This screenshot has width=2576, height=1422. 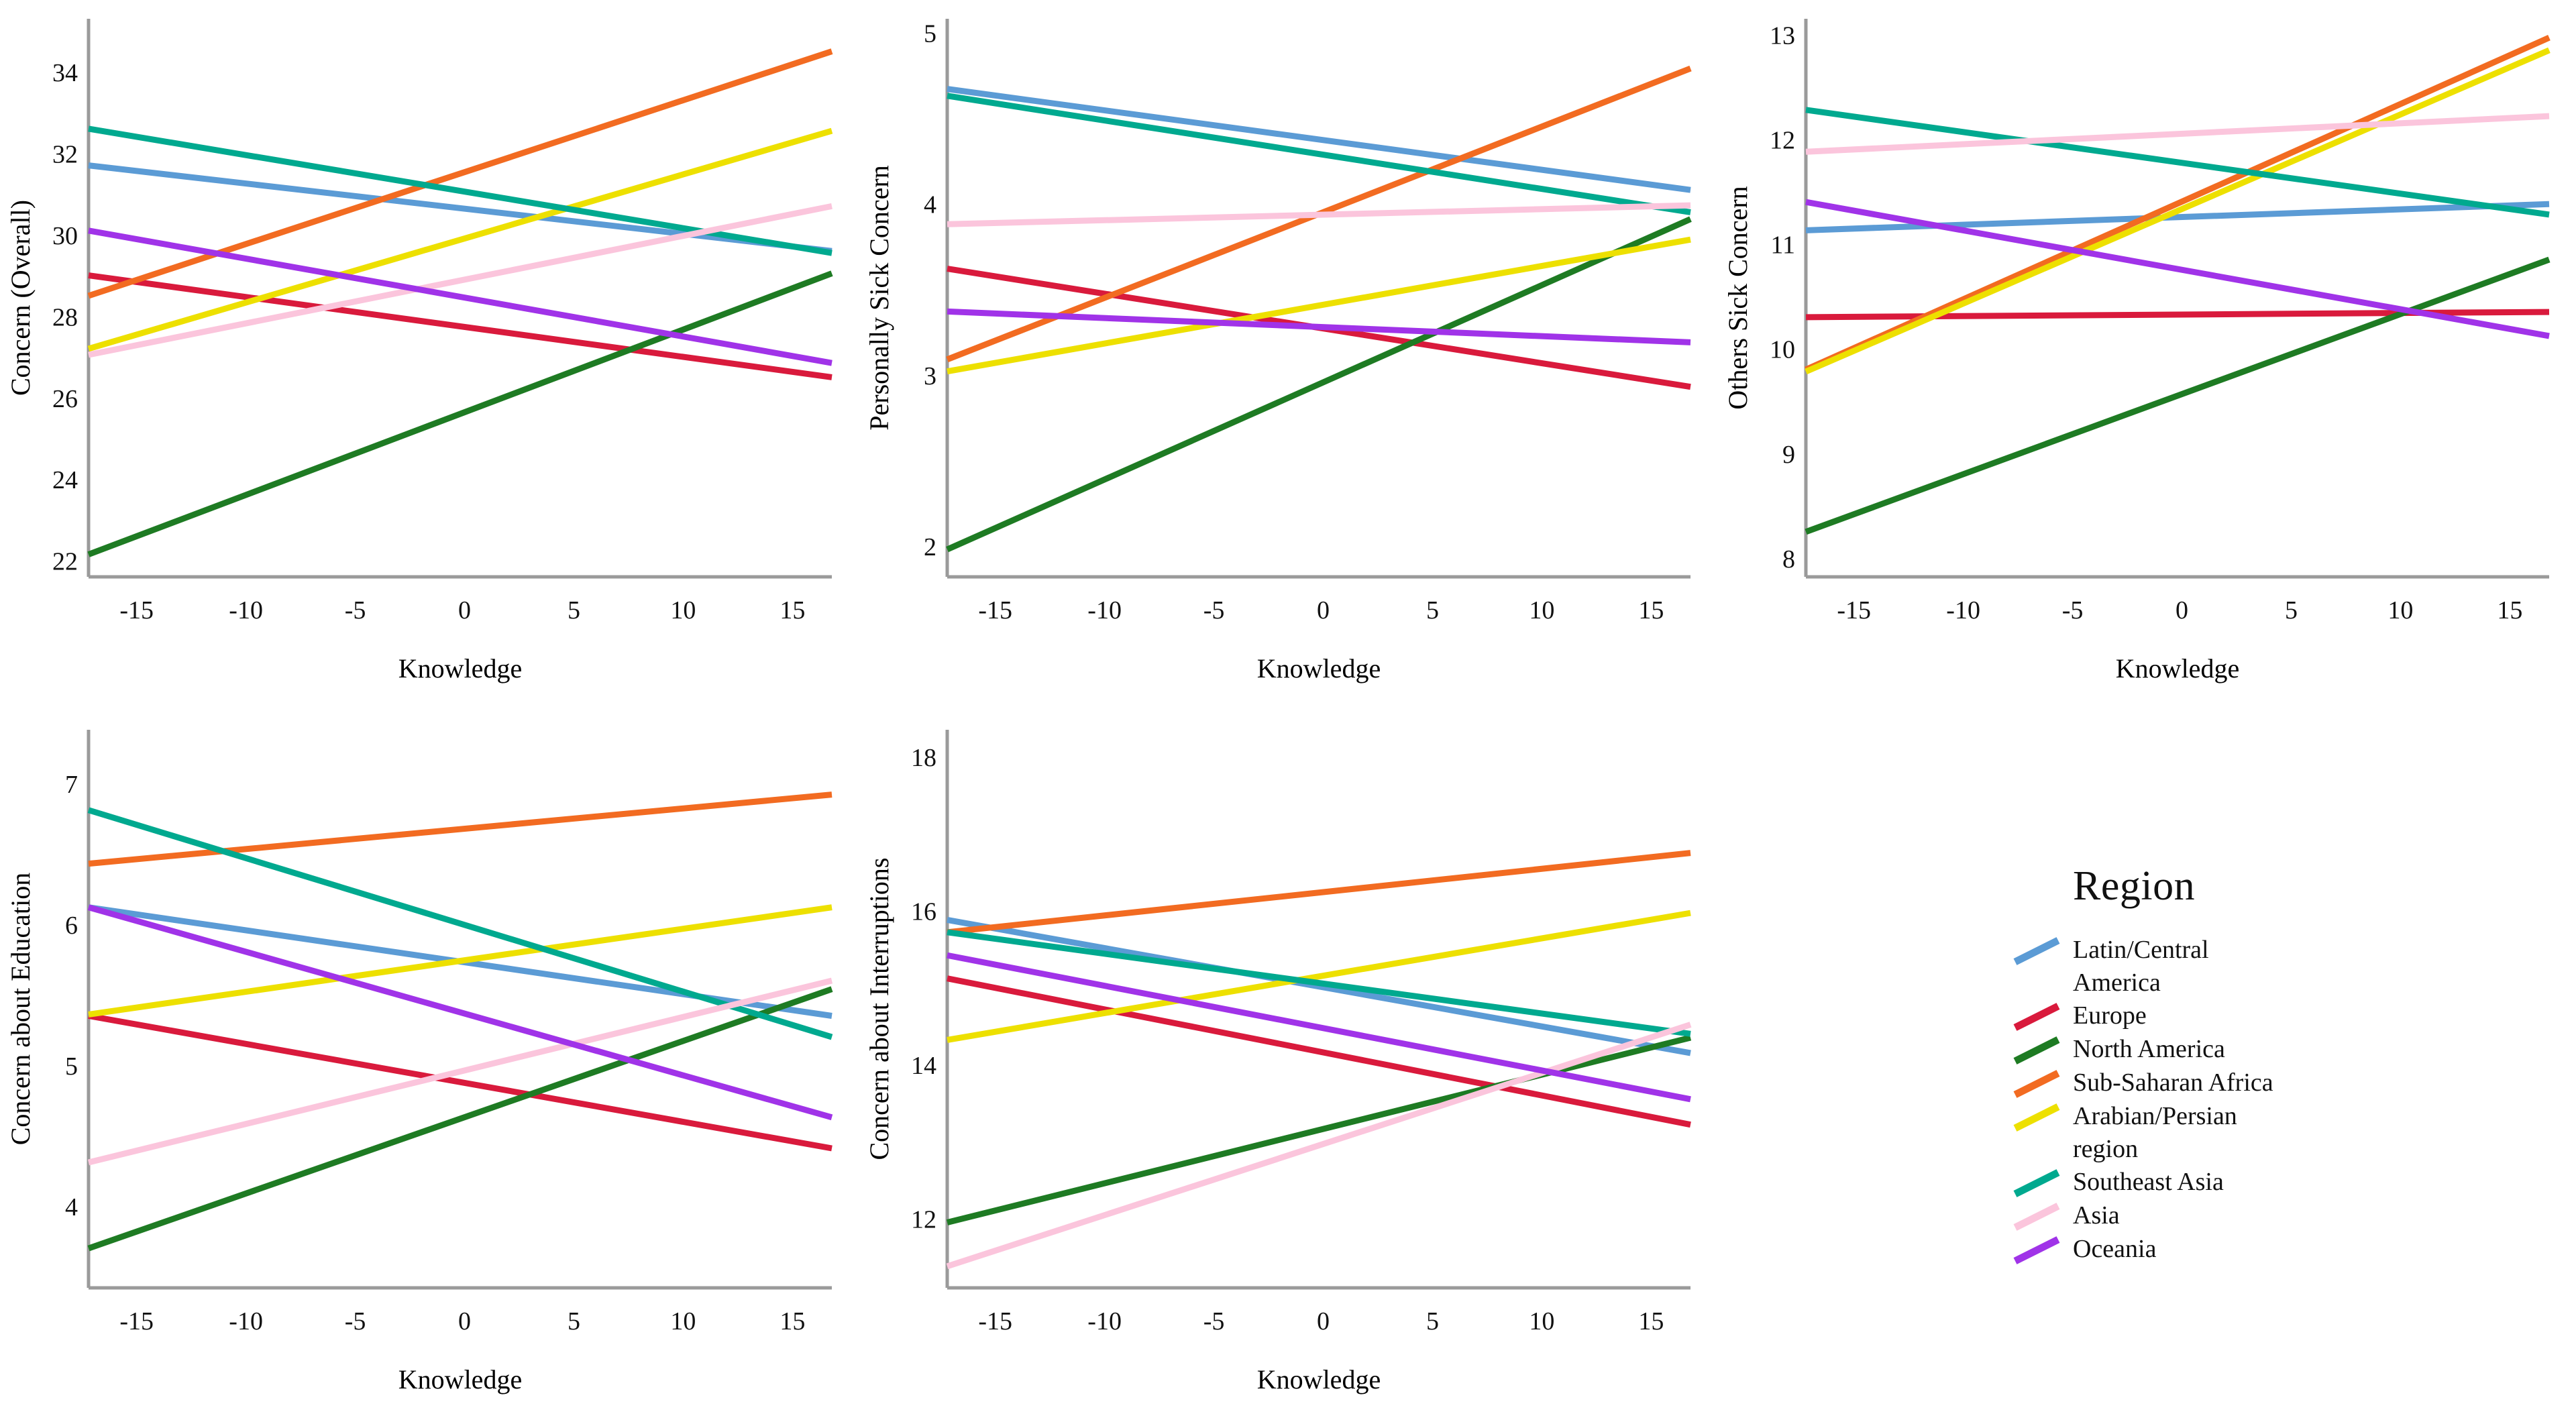 What do you see at coordinates (71, 926) in the screenshot?
I see `y-tick-label: 6` at bounding box center [71, 926].